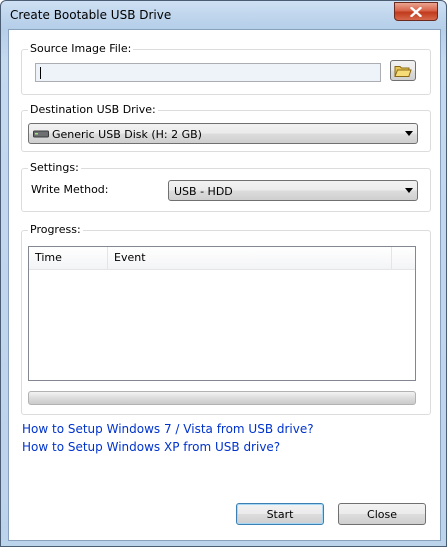 The image size is (447, 547). I want to click on browse-button, so click(403, 70).